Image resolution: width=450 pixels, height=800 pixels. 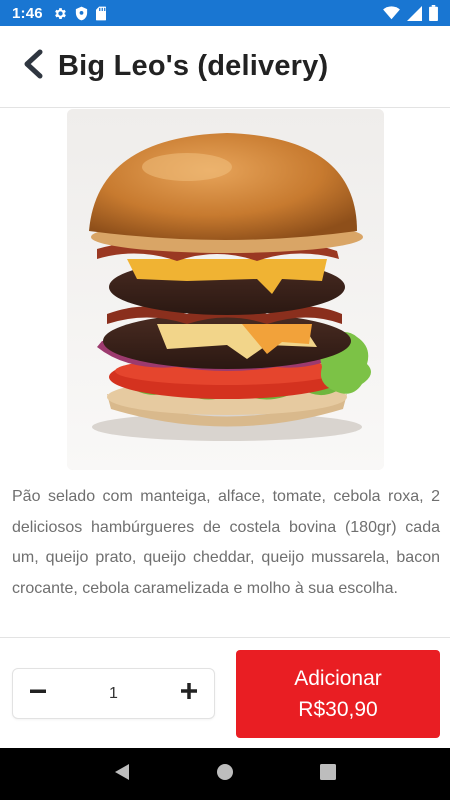 I want to click on home-circle-icon, so click(x=225, y=774).